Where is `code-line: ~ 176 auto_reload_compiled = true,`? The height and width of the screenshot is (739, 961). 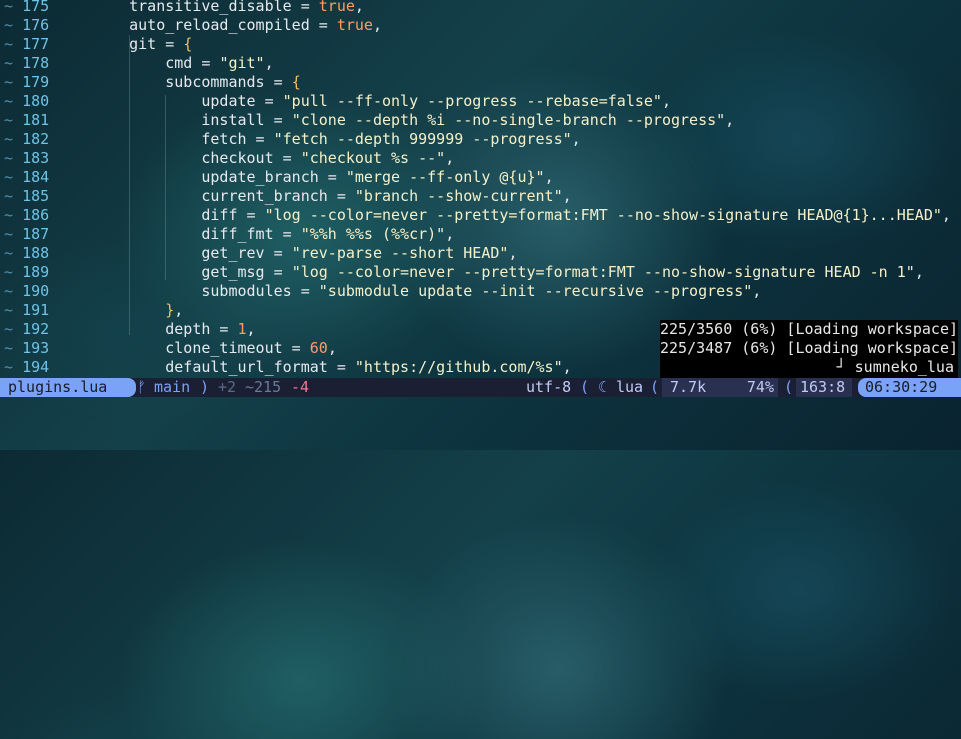
code-line: ~ 176 auto_reload_compiled = true, is located at coordinates (480, 25).